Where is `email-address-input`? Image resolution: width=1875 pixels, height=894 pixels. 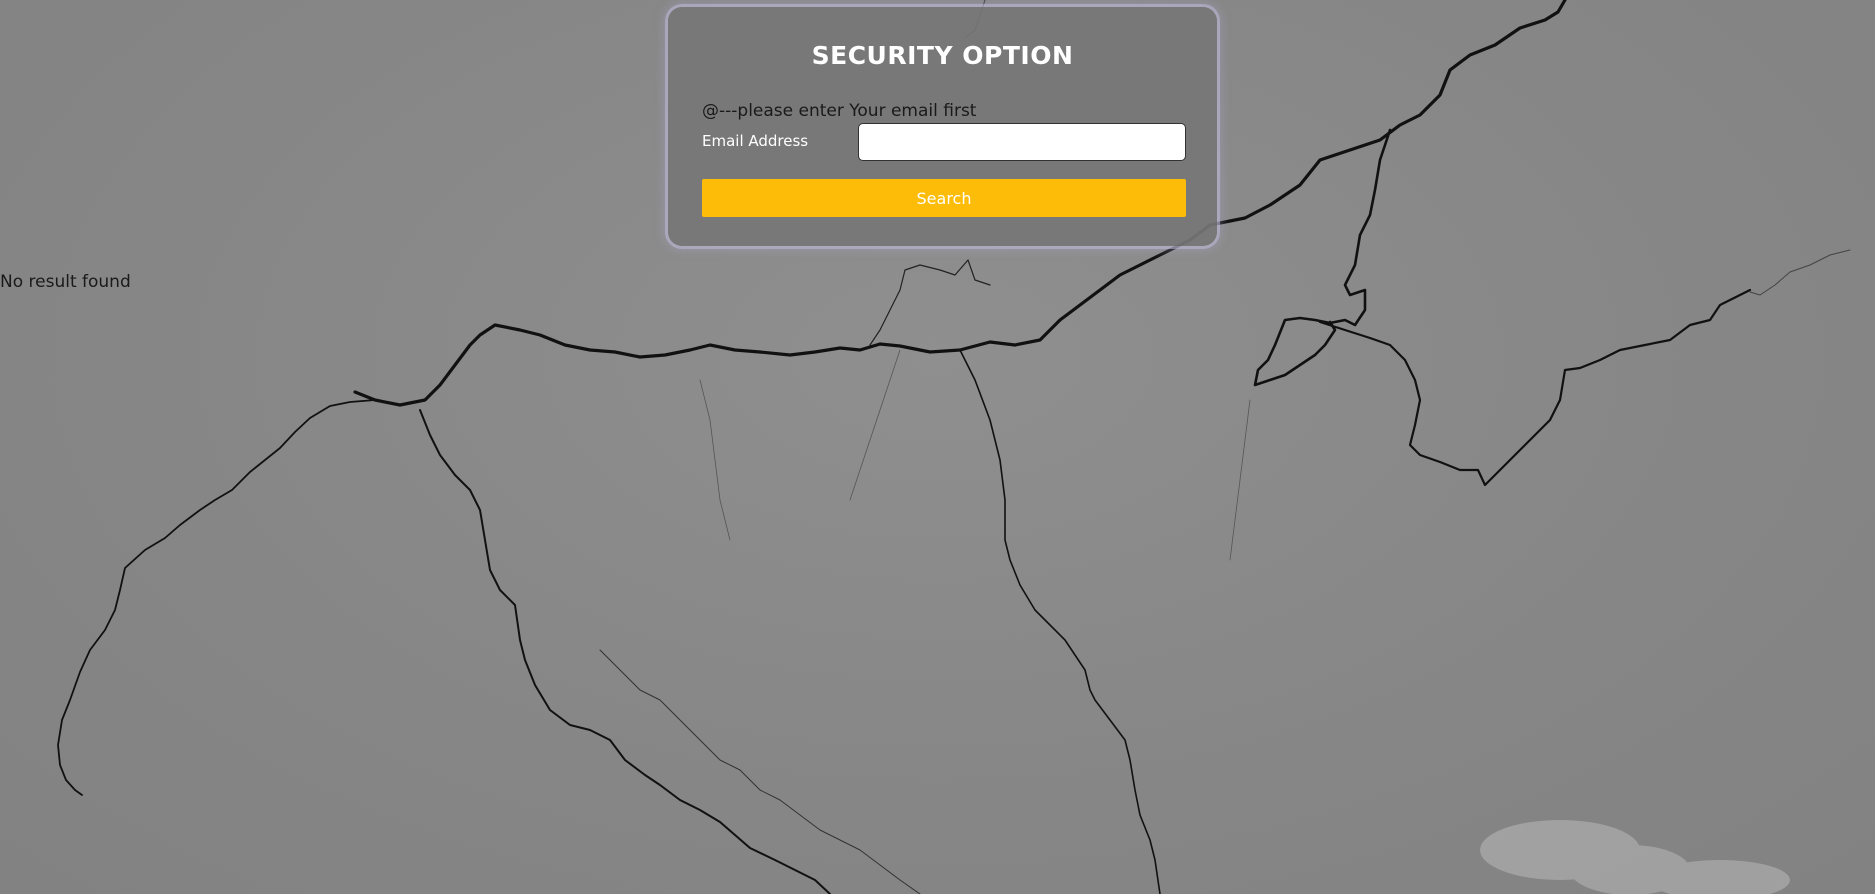
email-address-input is located at coordinates (1022, 142).